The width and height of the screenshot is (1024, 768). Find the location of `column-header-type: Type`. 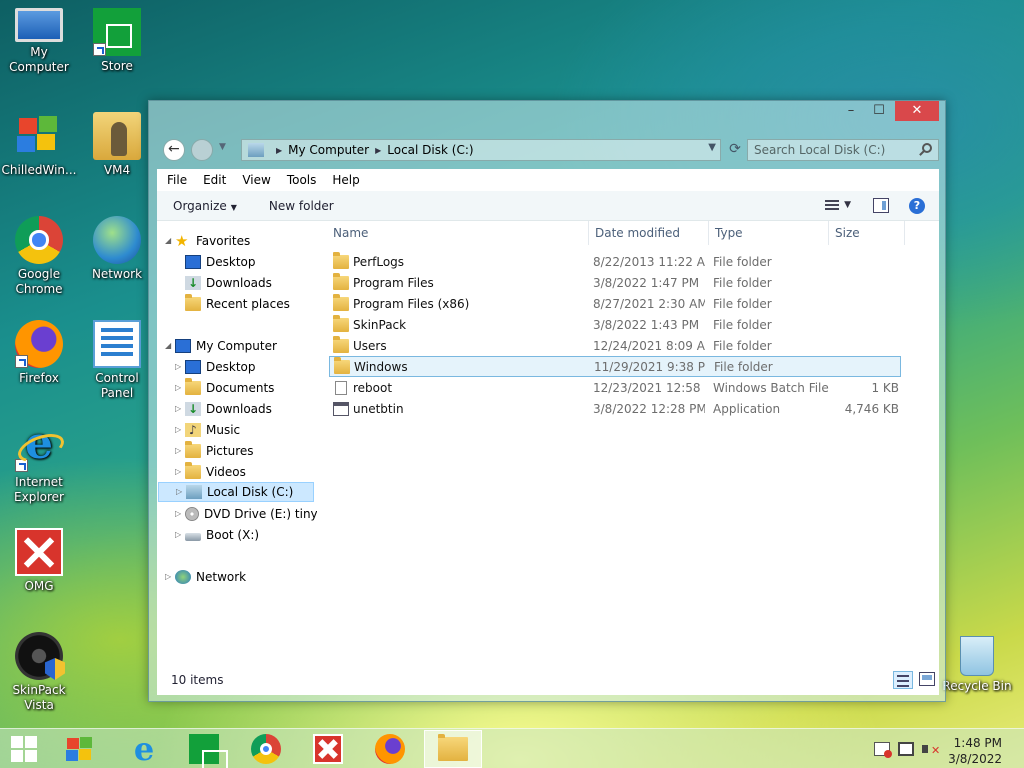

column-header-type: Type is located at coordinates (769, 233).